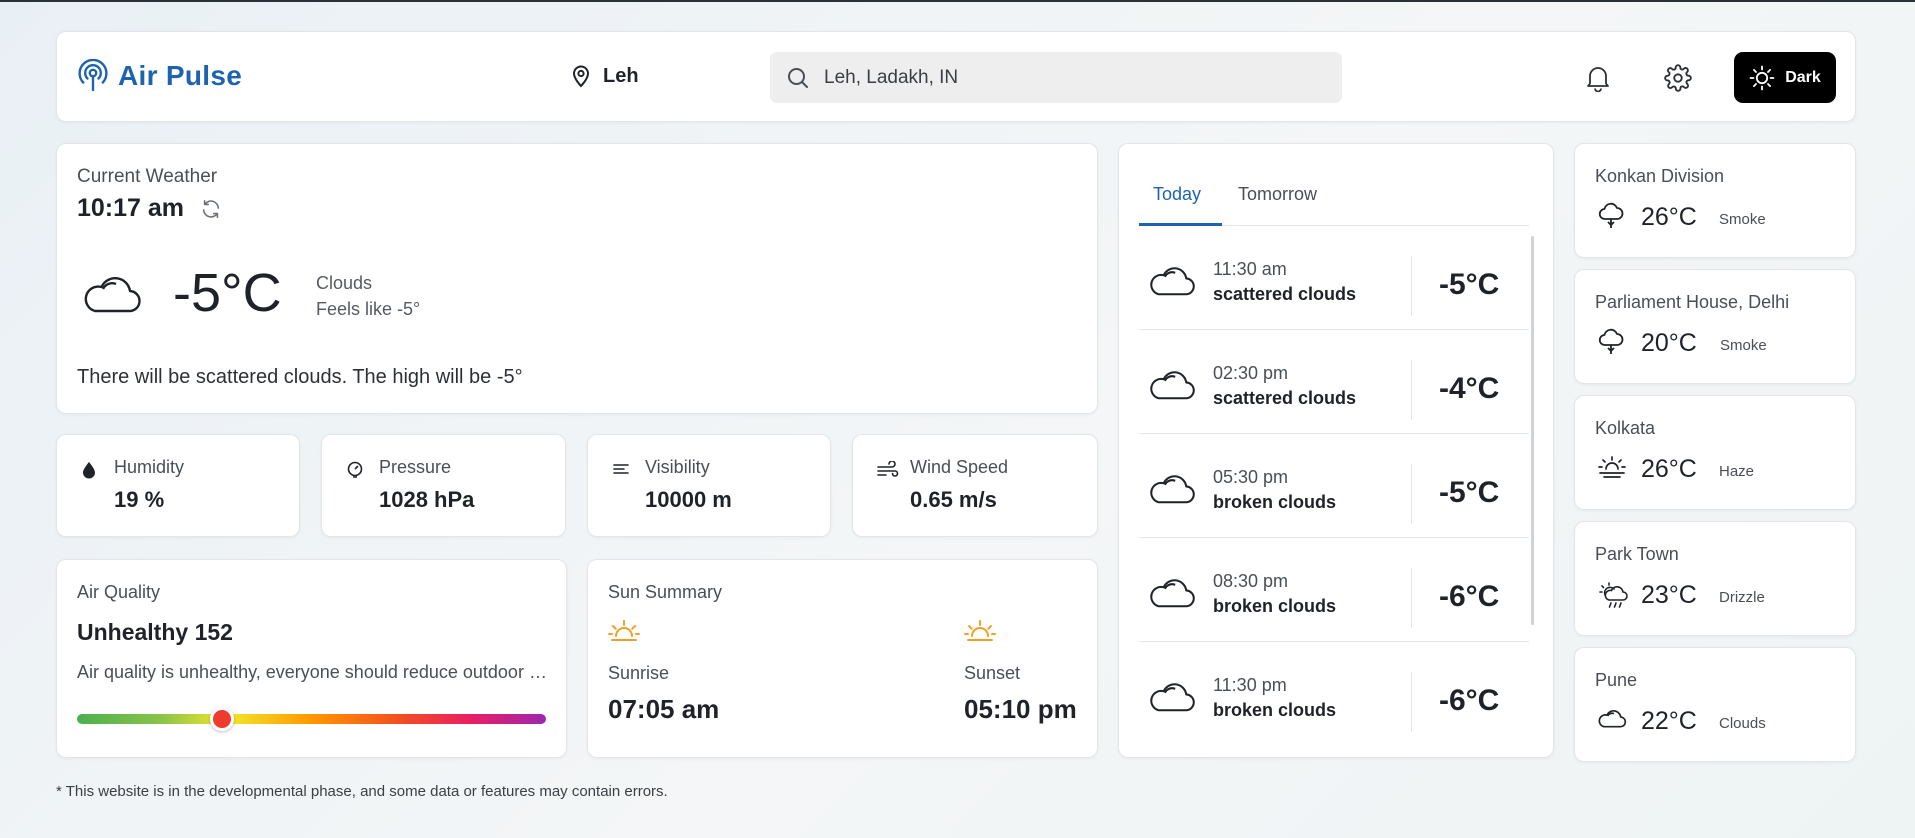 The image size is (1915, 838). What do you see at coordinates (677, 467) in the screenshot?
I see `visibility-label: Visibility` at bounding box center [677, 467].